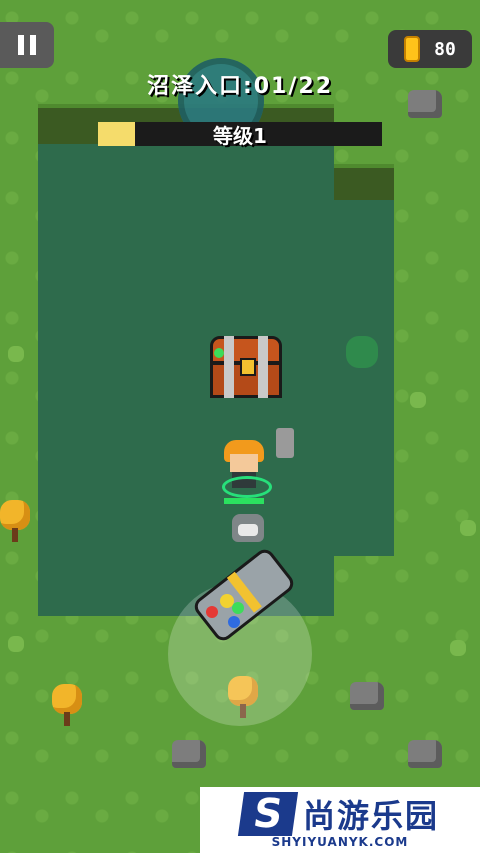  I want to click on red-gem-icon, so click(212, 612).